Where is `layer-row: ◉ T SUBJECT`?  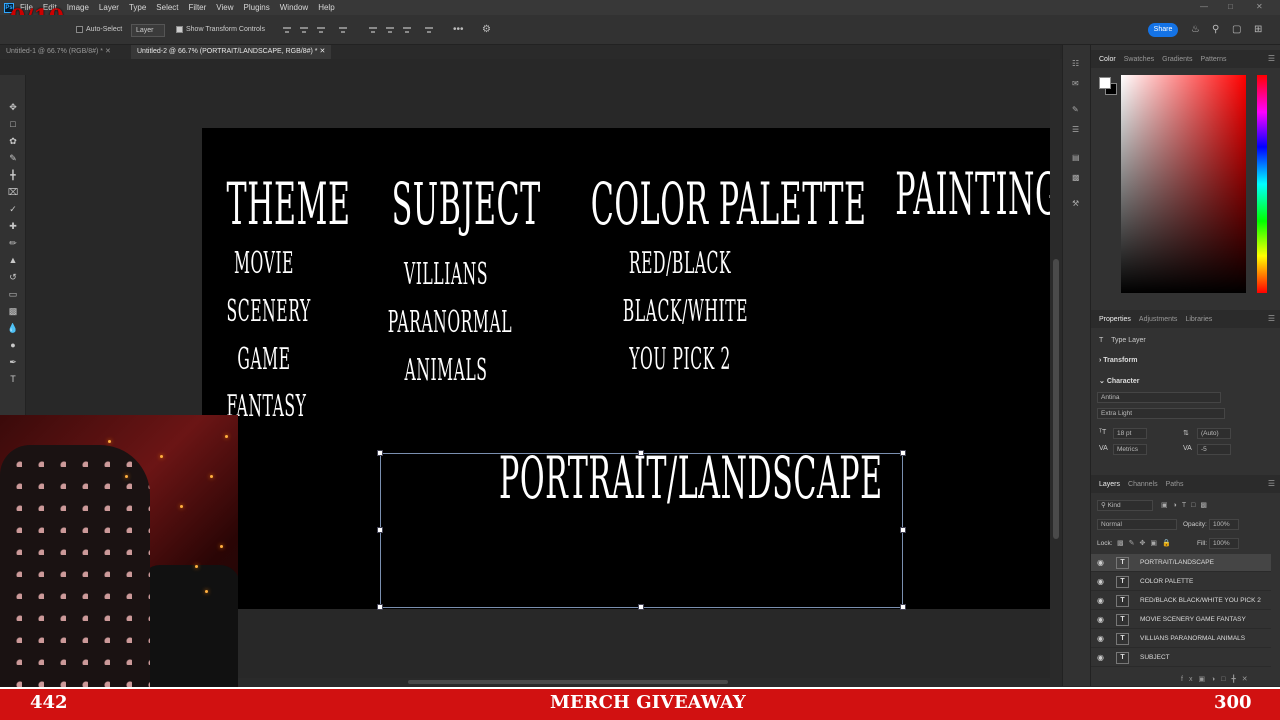 layer-row: ◉ T SUBJECT is located at coordinates (1181, 658).